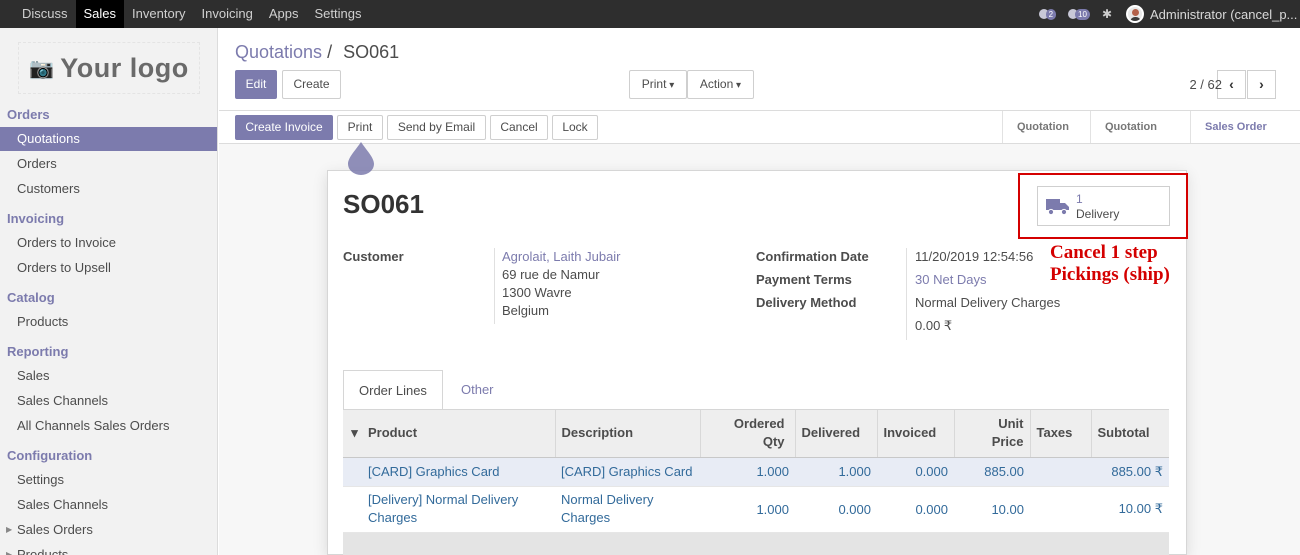  What do you see at coordinates (284, 127) in the screenshot?
I see `create-invoice-button: Create Invoice` at bounding box center [284, 127].